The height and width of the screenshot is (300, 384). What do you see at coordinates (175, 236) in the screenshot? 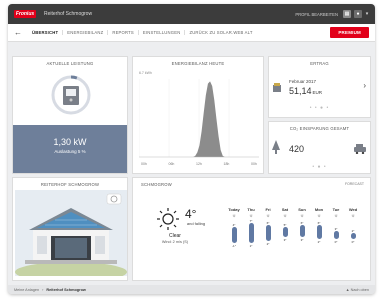
I see `weather-condition: Clear` at bounding box center [175, 236].